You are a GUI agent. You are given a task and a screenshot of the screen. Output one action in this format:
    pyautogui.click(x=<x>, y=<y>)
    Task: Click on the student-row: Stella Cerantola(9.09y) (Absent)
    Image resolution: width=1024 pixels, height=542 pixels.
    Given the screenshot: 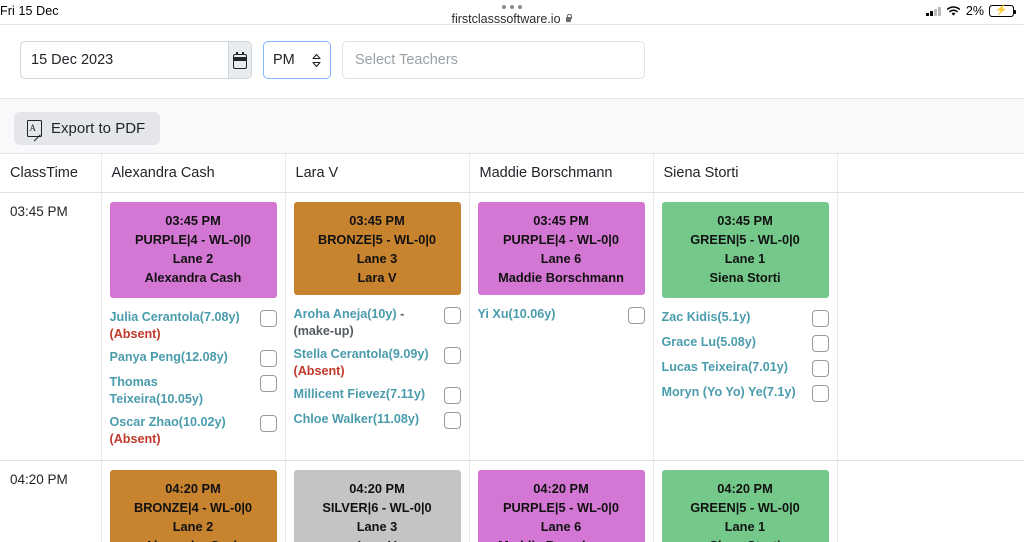 What is the action you would take?
    pyautogui.click(x=377, y=361)
    